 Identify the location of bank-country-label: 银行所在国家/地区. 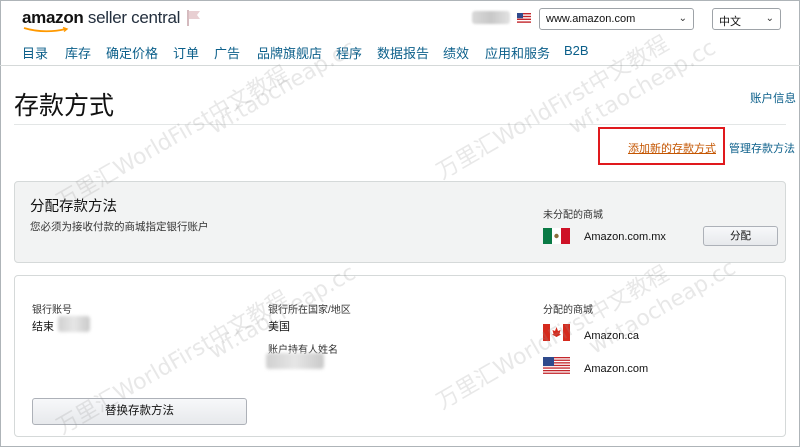
(309, 310).